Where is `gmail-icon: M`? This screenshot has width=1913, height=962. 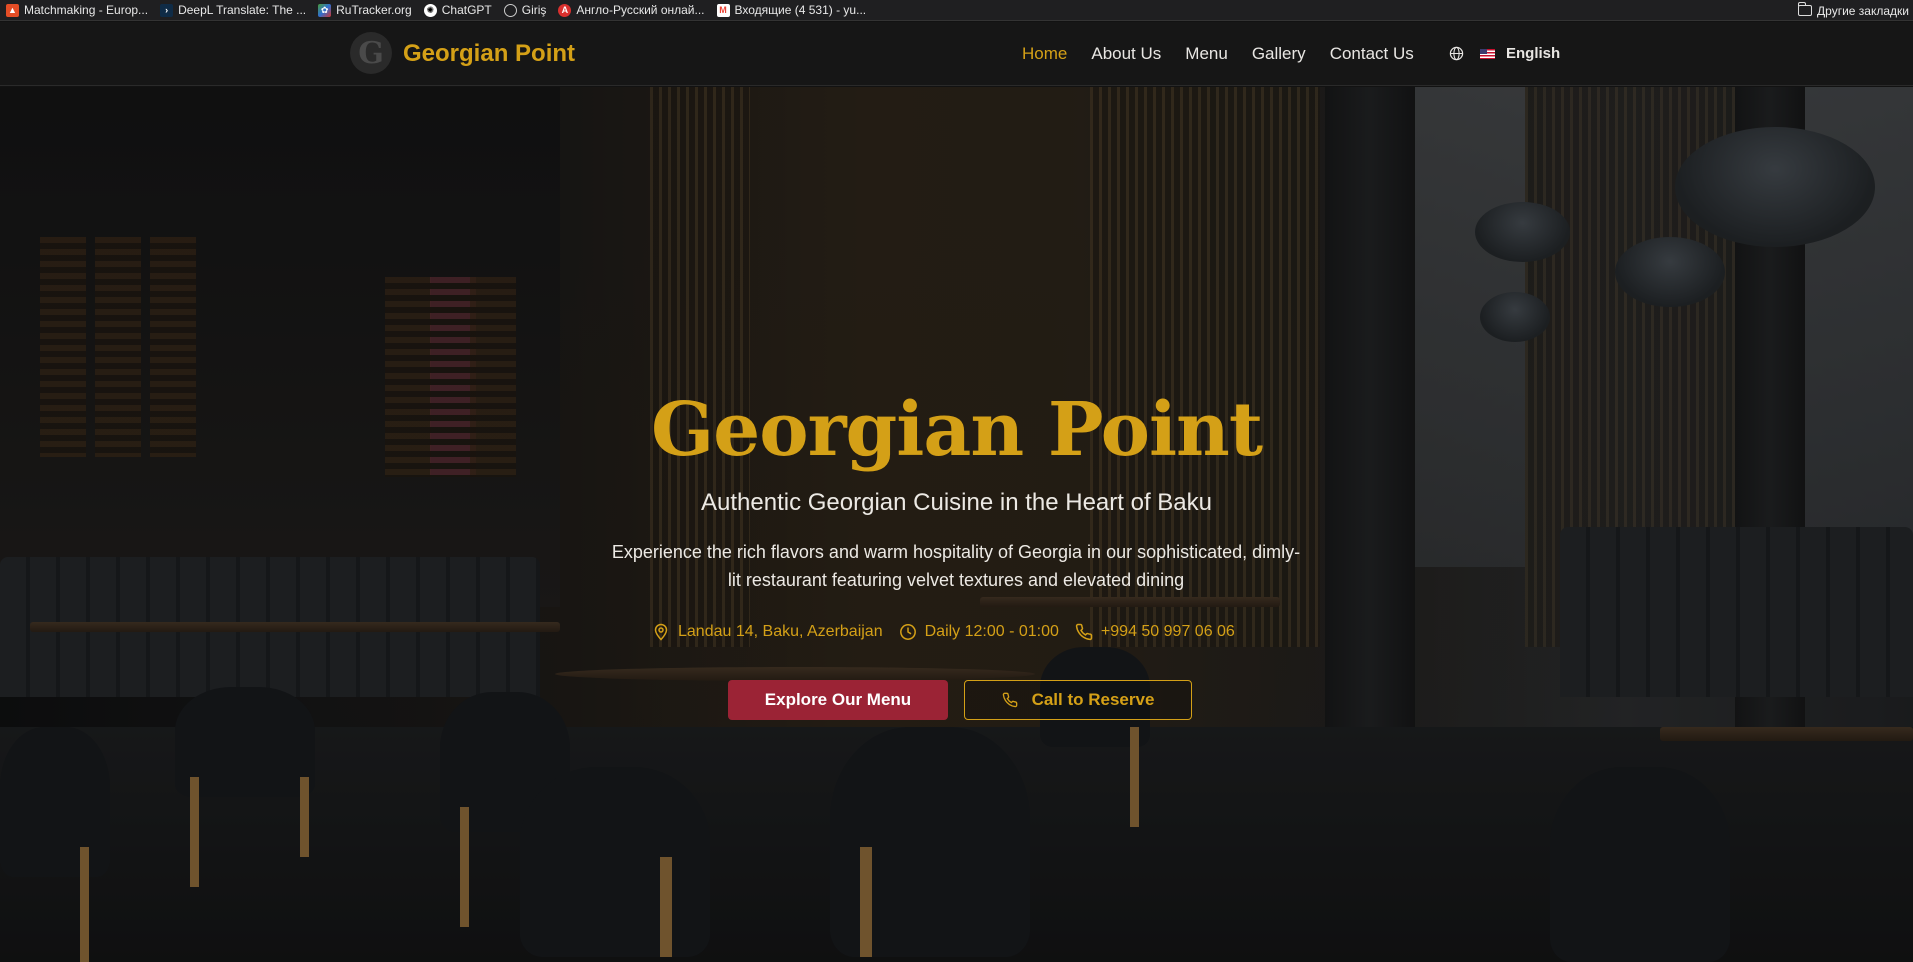 gmail-icon: M is located at coordinates (723, 10).